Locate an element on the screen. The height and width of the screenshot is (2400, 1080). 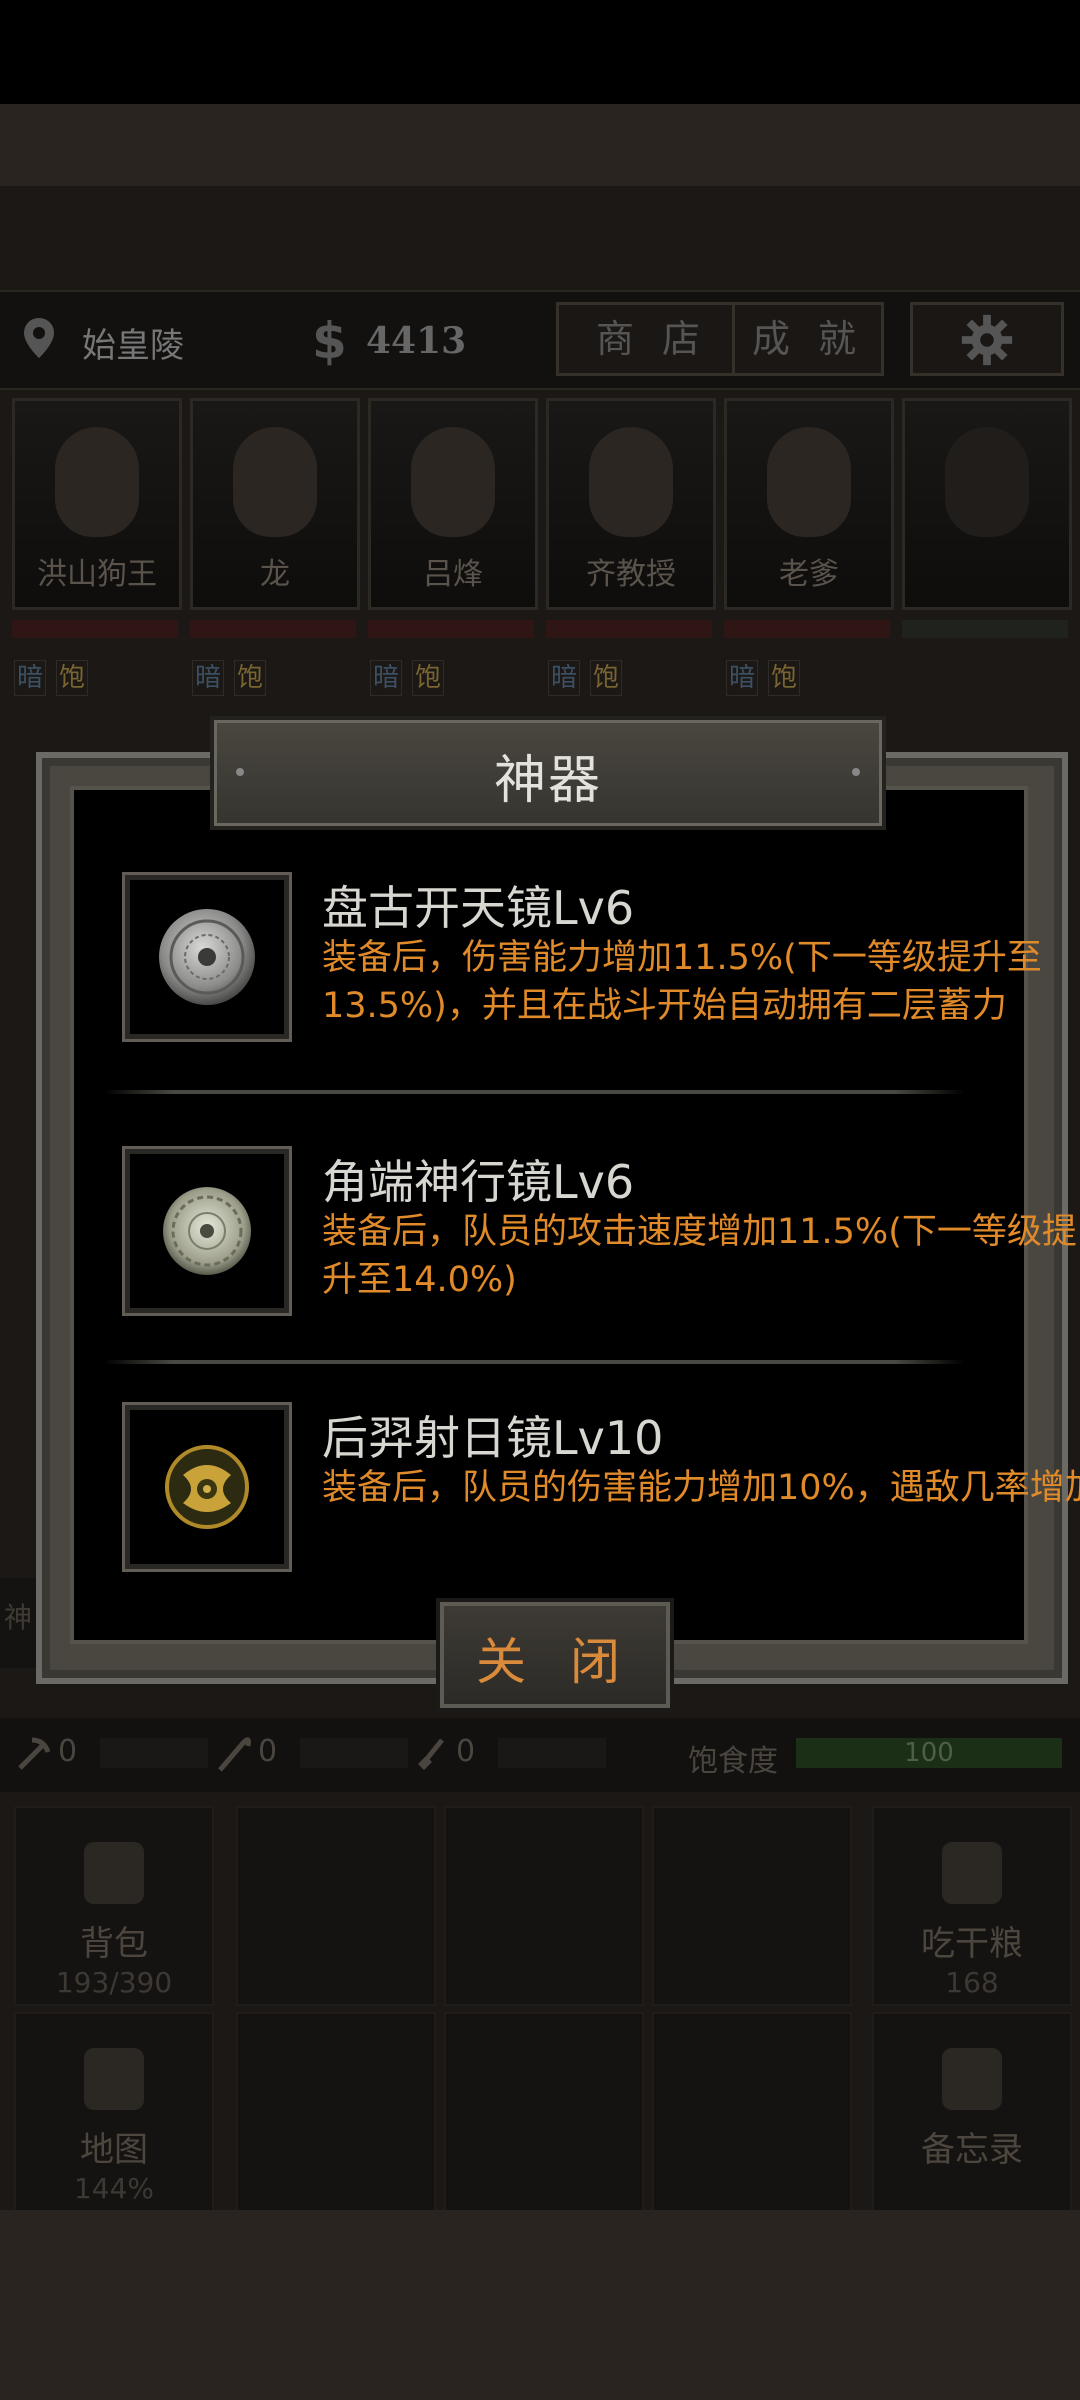
bronze-mirror-silver-icon is located at coordinates (207, 957).